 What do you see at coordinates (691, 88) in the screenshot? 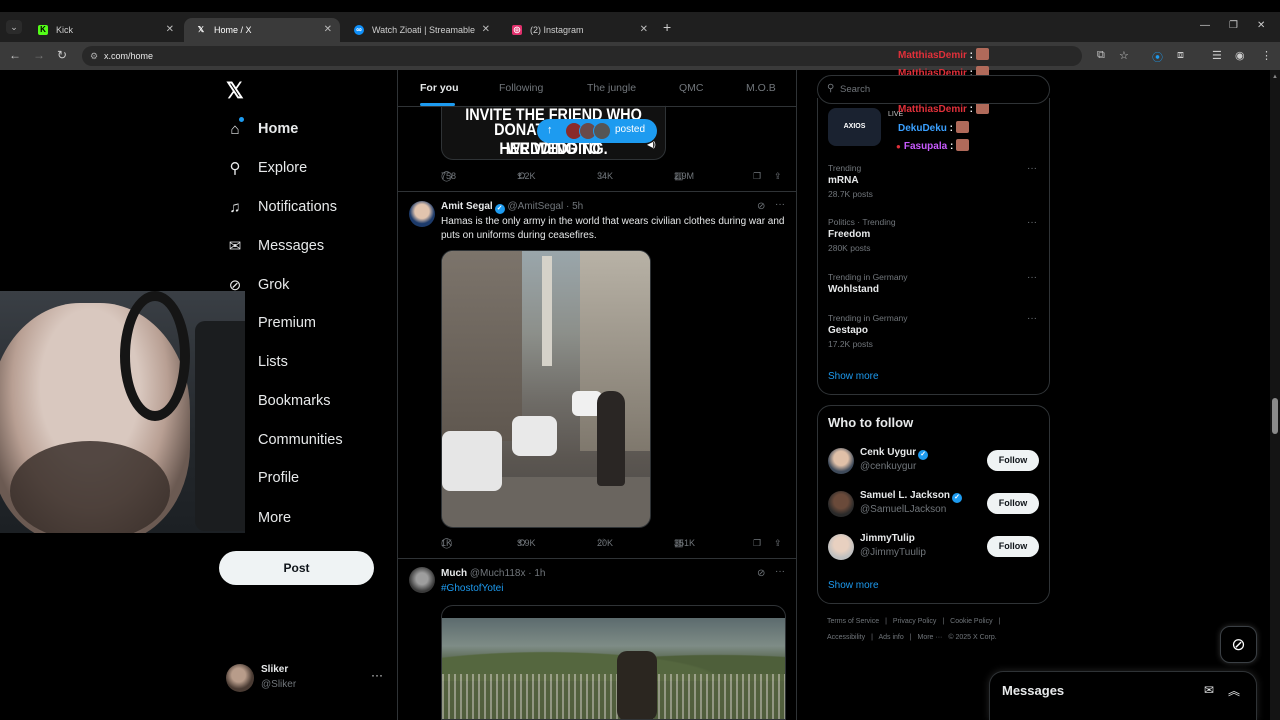
I see `tab-qmc: QMC` at bounding box center [691, 88].